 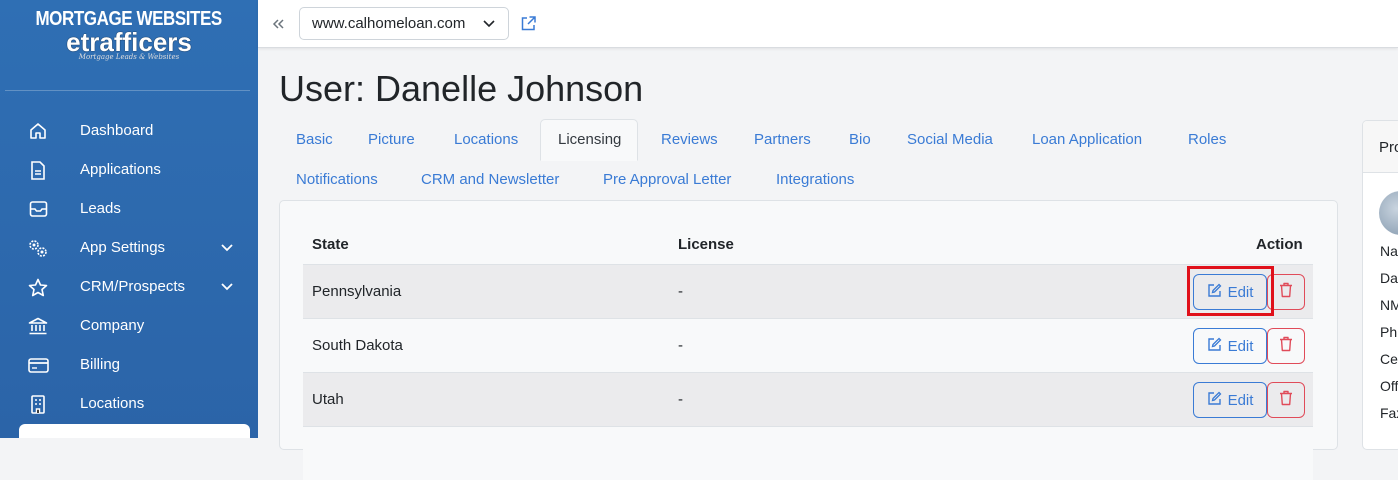 What do you see at coordinates (828, 24) in the screenshot?
I see `topbar: www.calhomeloan.com` at bounding box center [828, 24].